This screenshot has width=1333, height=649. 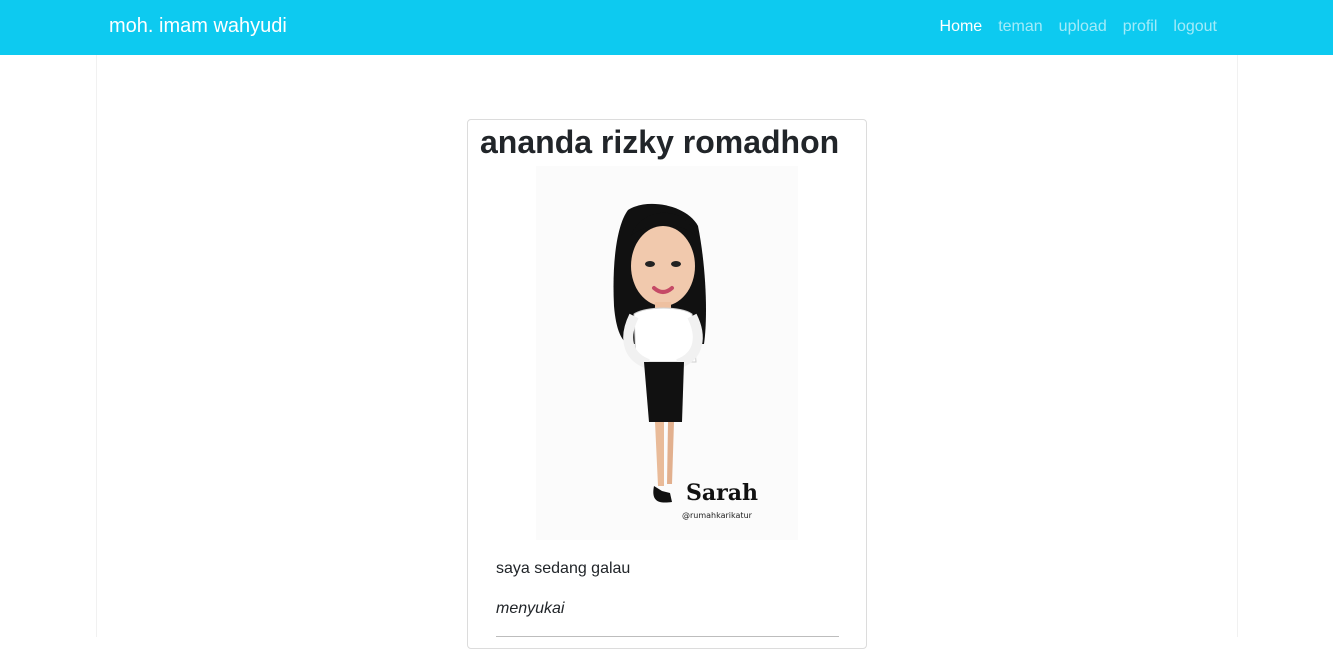 I want to click on nav-teman-link: teman, so click(x=1020, y=27).